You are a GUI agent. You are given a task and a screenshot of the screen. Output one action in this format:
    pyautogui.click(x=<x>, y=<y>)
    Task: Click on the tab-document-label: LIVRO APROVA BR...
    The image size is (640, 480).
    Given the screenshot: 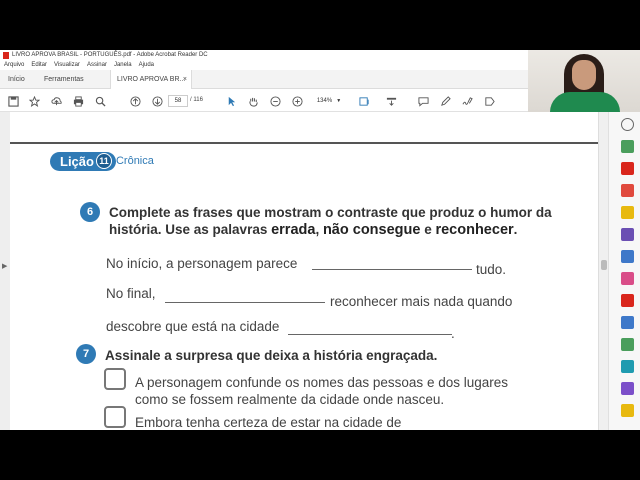 What is the action you would take?
    pyautogui.click(x=151, y=79)
    